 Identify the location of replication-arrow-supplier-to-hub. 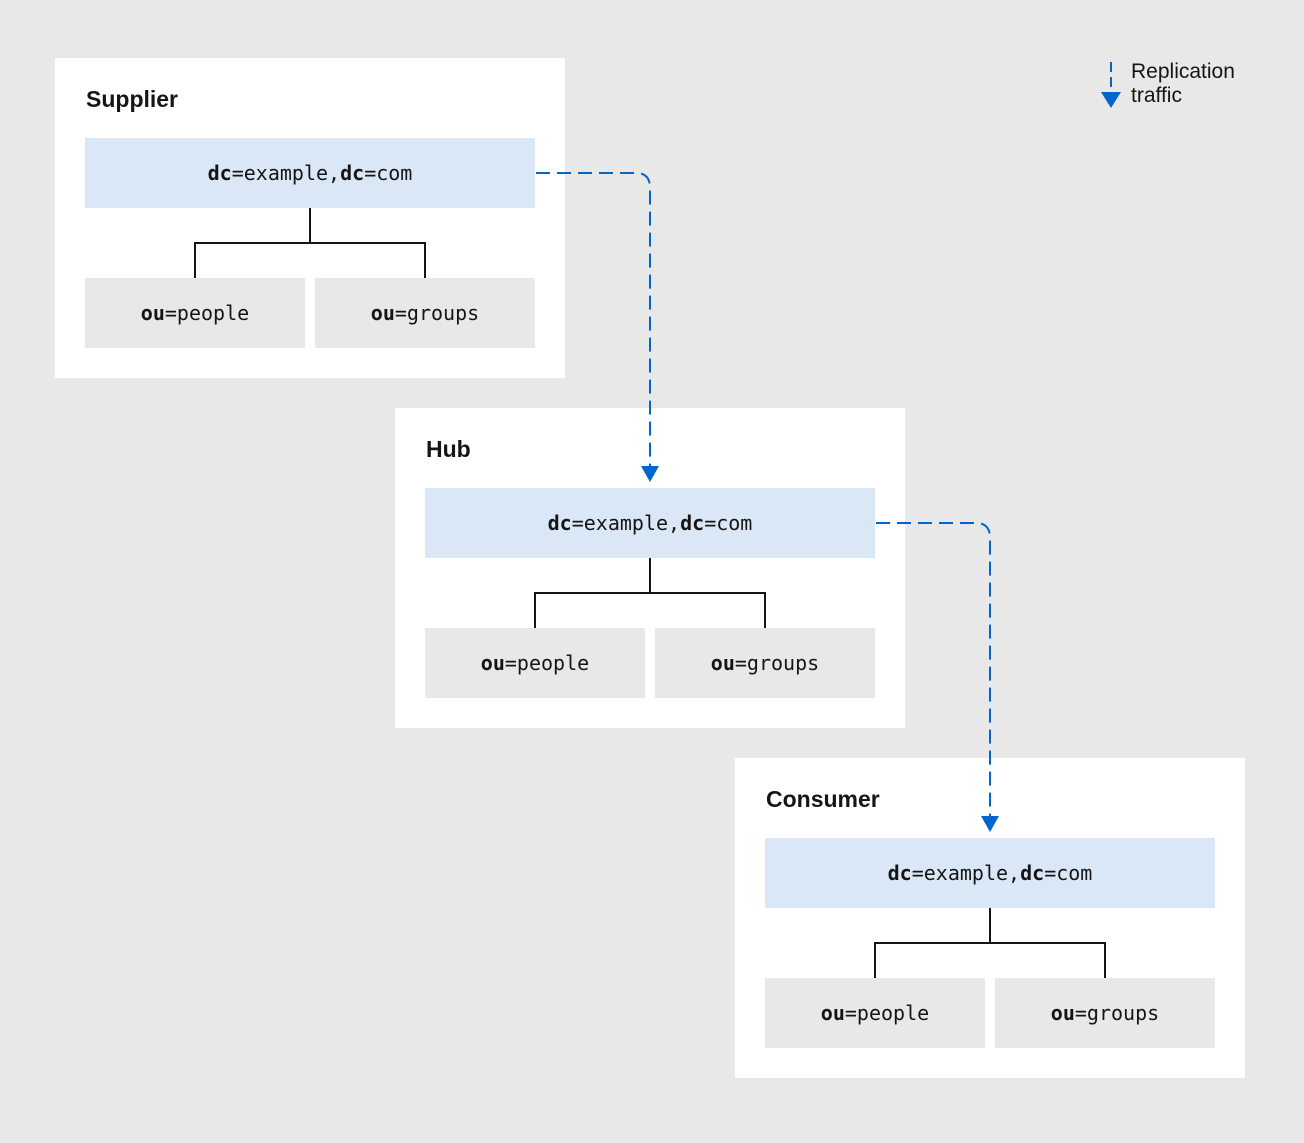
(593, 320).